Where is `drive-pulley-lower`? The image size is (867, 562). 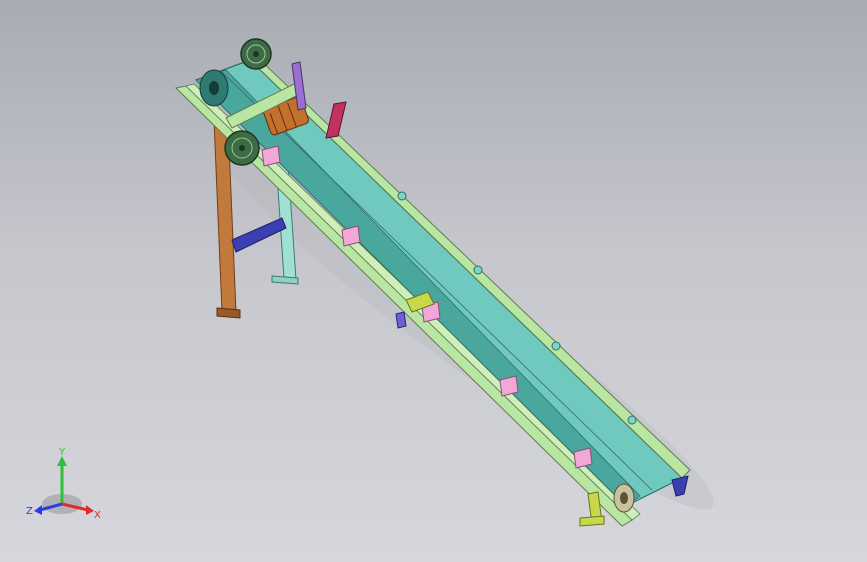 drive-pulley-lower is located at coordinates (242, 148).